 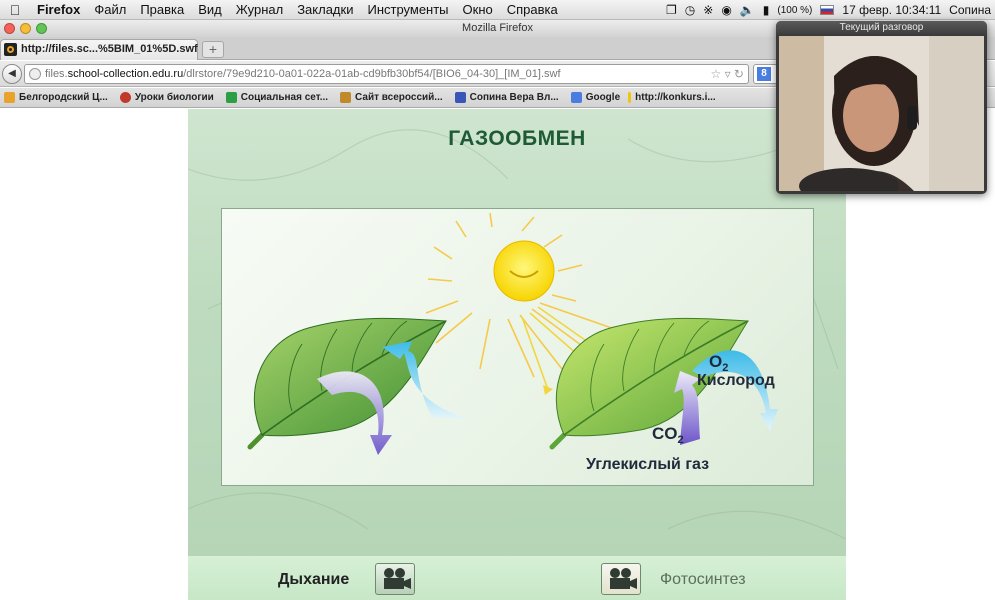 What do you see at coordinates (174, 97) in the screenshot?
I see `bookmark-label: Уроки биологии` at bounding box center [174, 97].